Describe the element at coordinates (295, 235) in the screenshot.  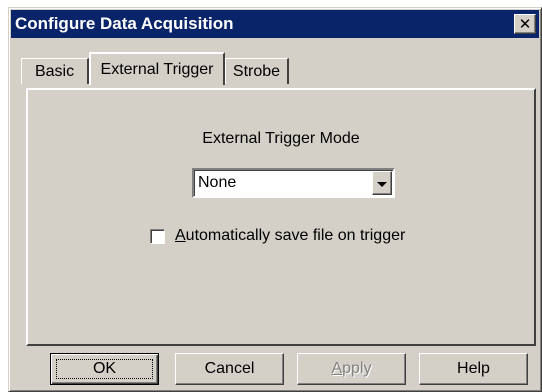
I see `autosave-label-text: utomatically save file on trigger` at that location.